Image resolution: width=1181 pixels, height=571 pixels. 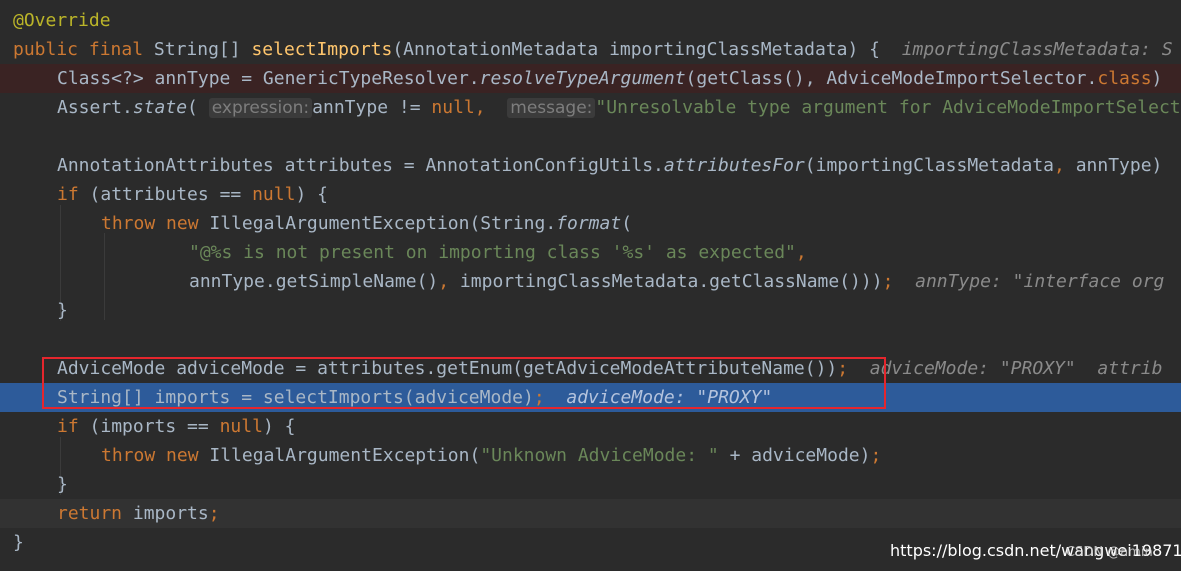 What do you see at coordinates (666, 281) in the screenshot?
I see `code-token: importingClassMetadata.getClassName()))` at bounding box center [666, 281].